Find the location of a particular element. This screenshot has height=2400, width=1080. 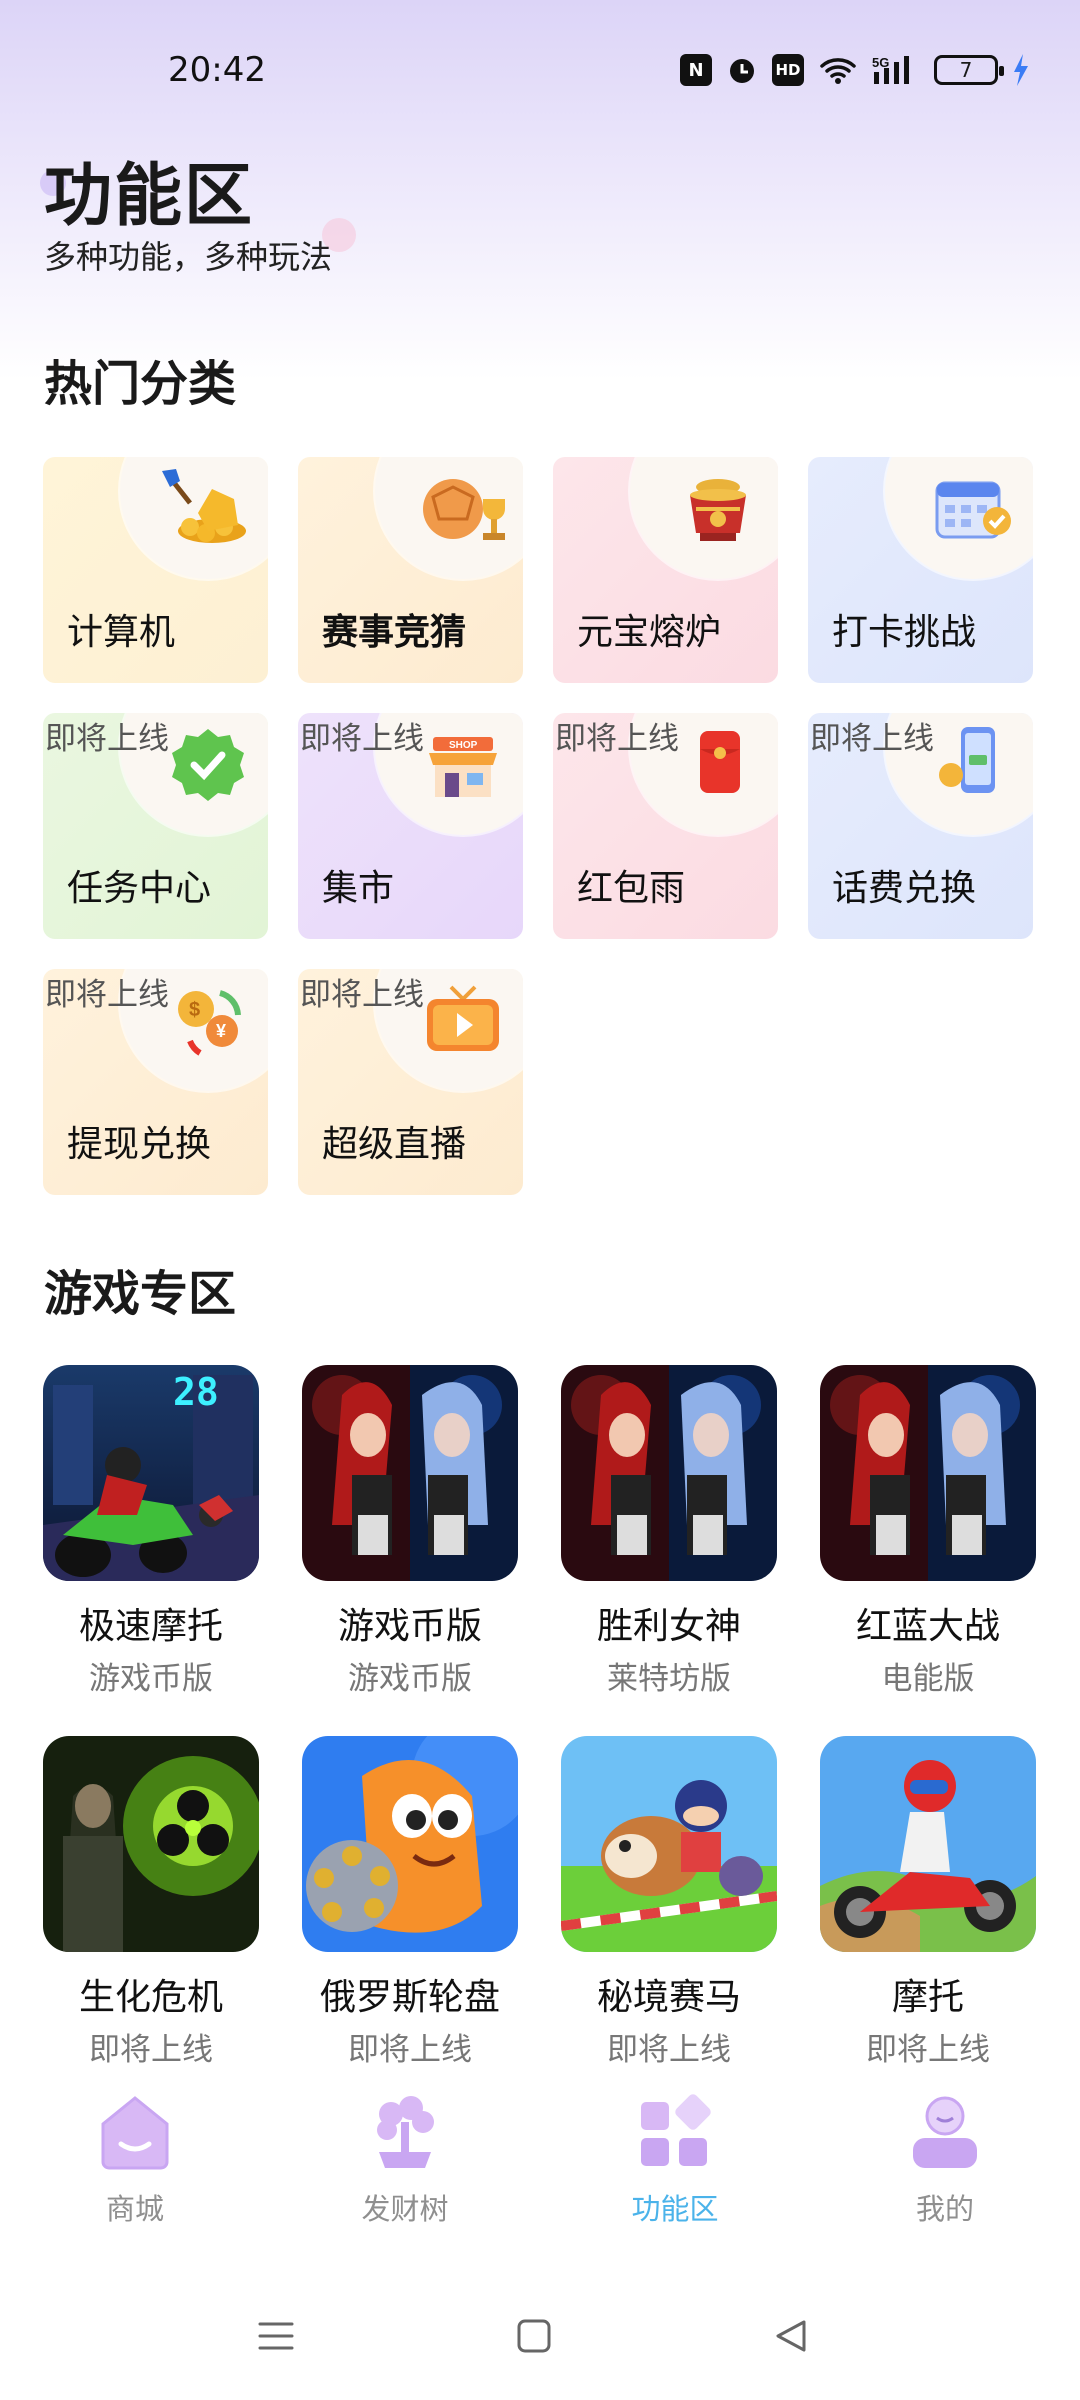

live-tv-icon is located at coordinates (463, 1021).